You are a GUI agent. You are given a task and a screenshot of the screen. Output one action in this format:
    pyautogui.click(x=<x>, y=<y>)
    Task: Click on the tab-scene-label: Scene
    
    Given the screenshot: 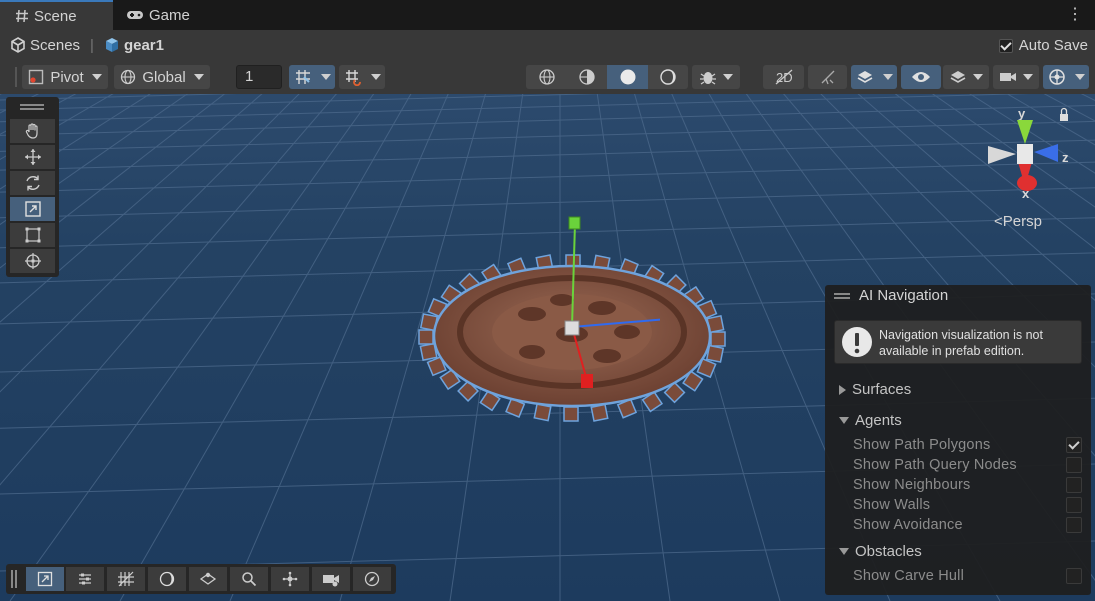 What is the action you would take?
    pyautogui.click(x=55, y=16)
    